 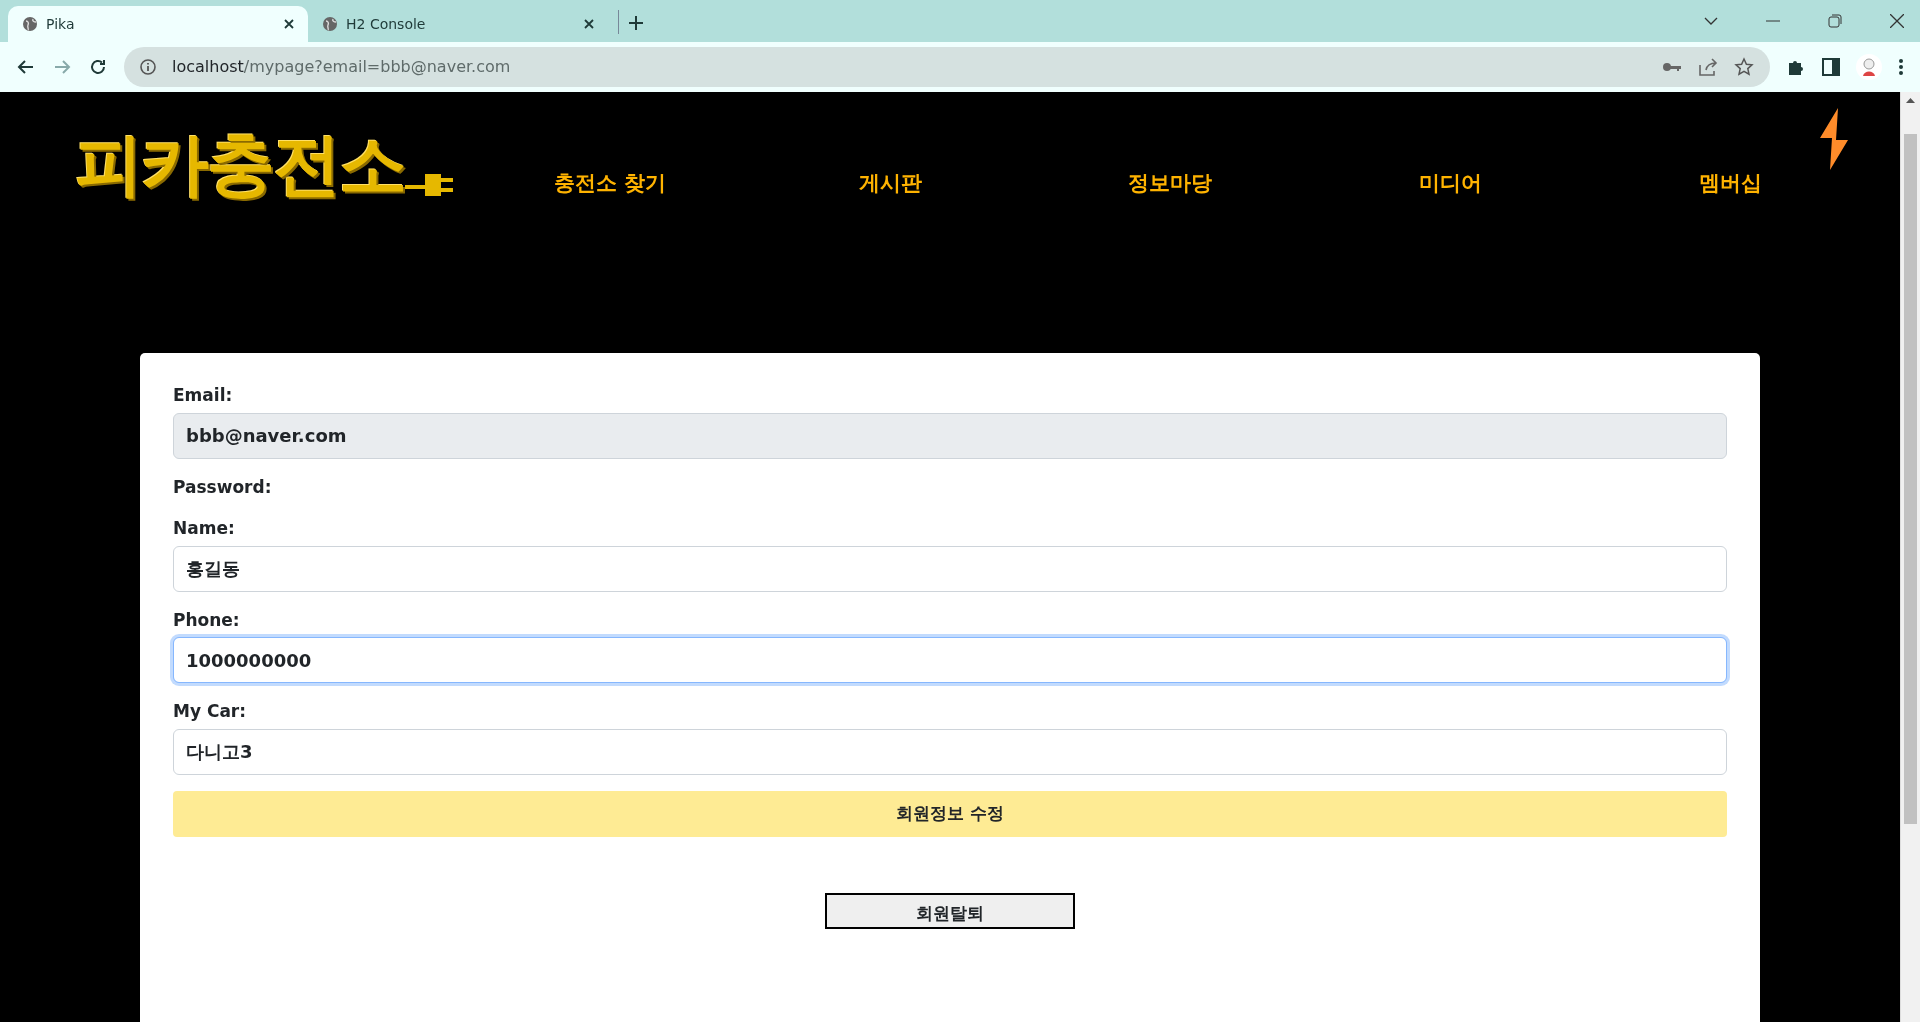 What do you see at coordinates (458, 24) in the screenshot?
I see `browser-tab: H2 Console` at bounding box center [458, 24].